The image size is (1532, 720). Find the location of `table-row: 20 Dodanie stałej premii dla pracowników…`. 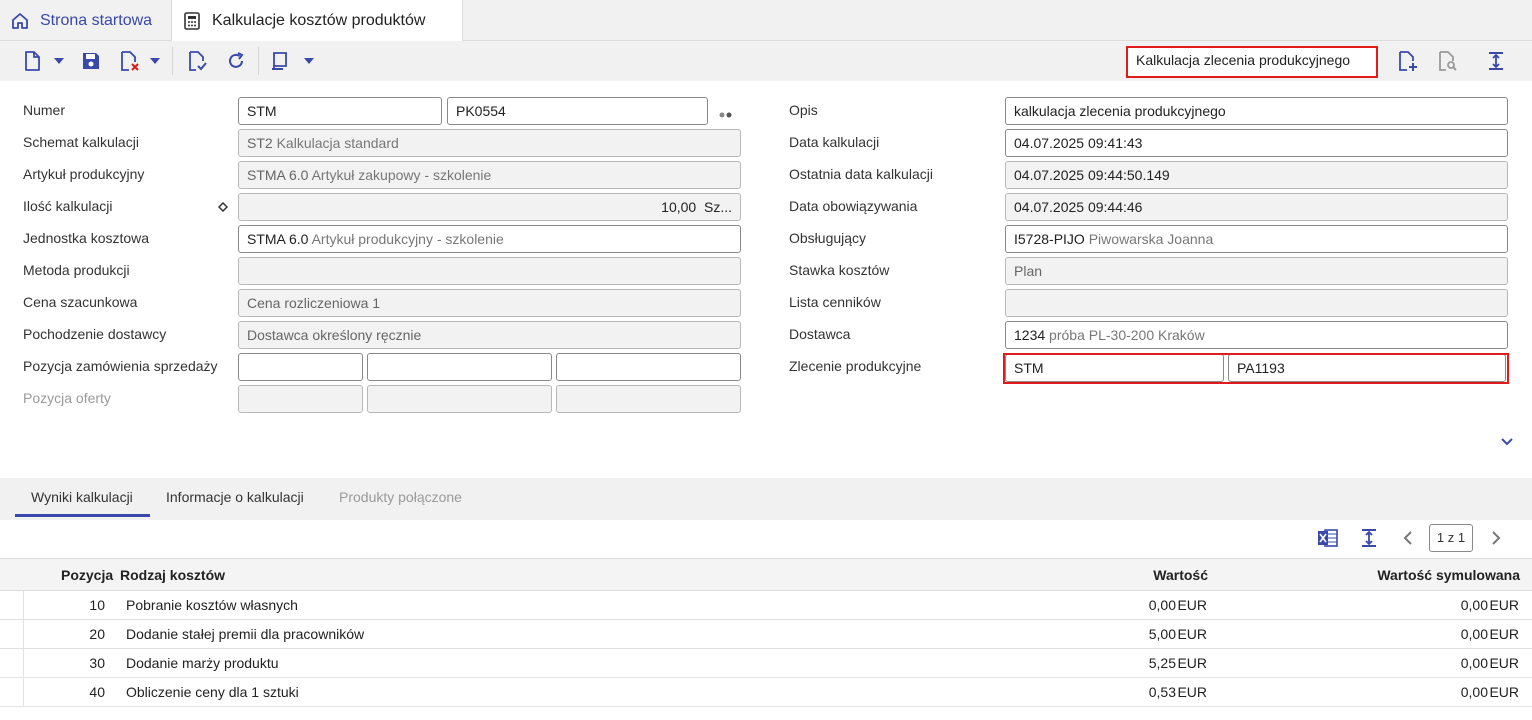

table-row: 20 Dodanie stałej premii dla pracowników… is located at coordinates (766, 634).